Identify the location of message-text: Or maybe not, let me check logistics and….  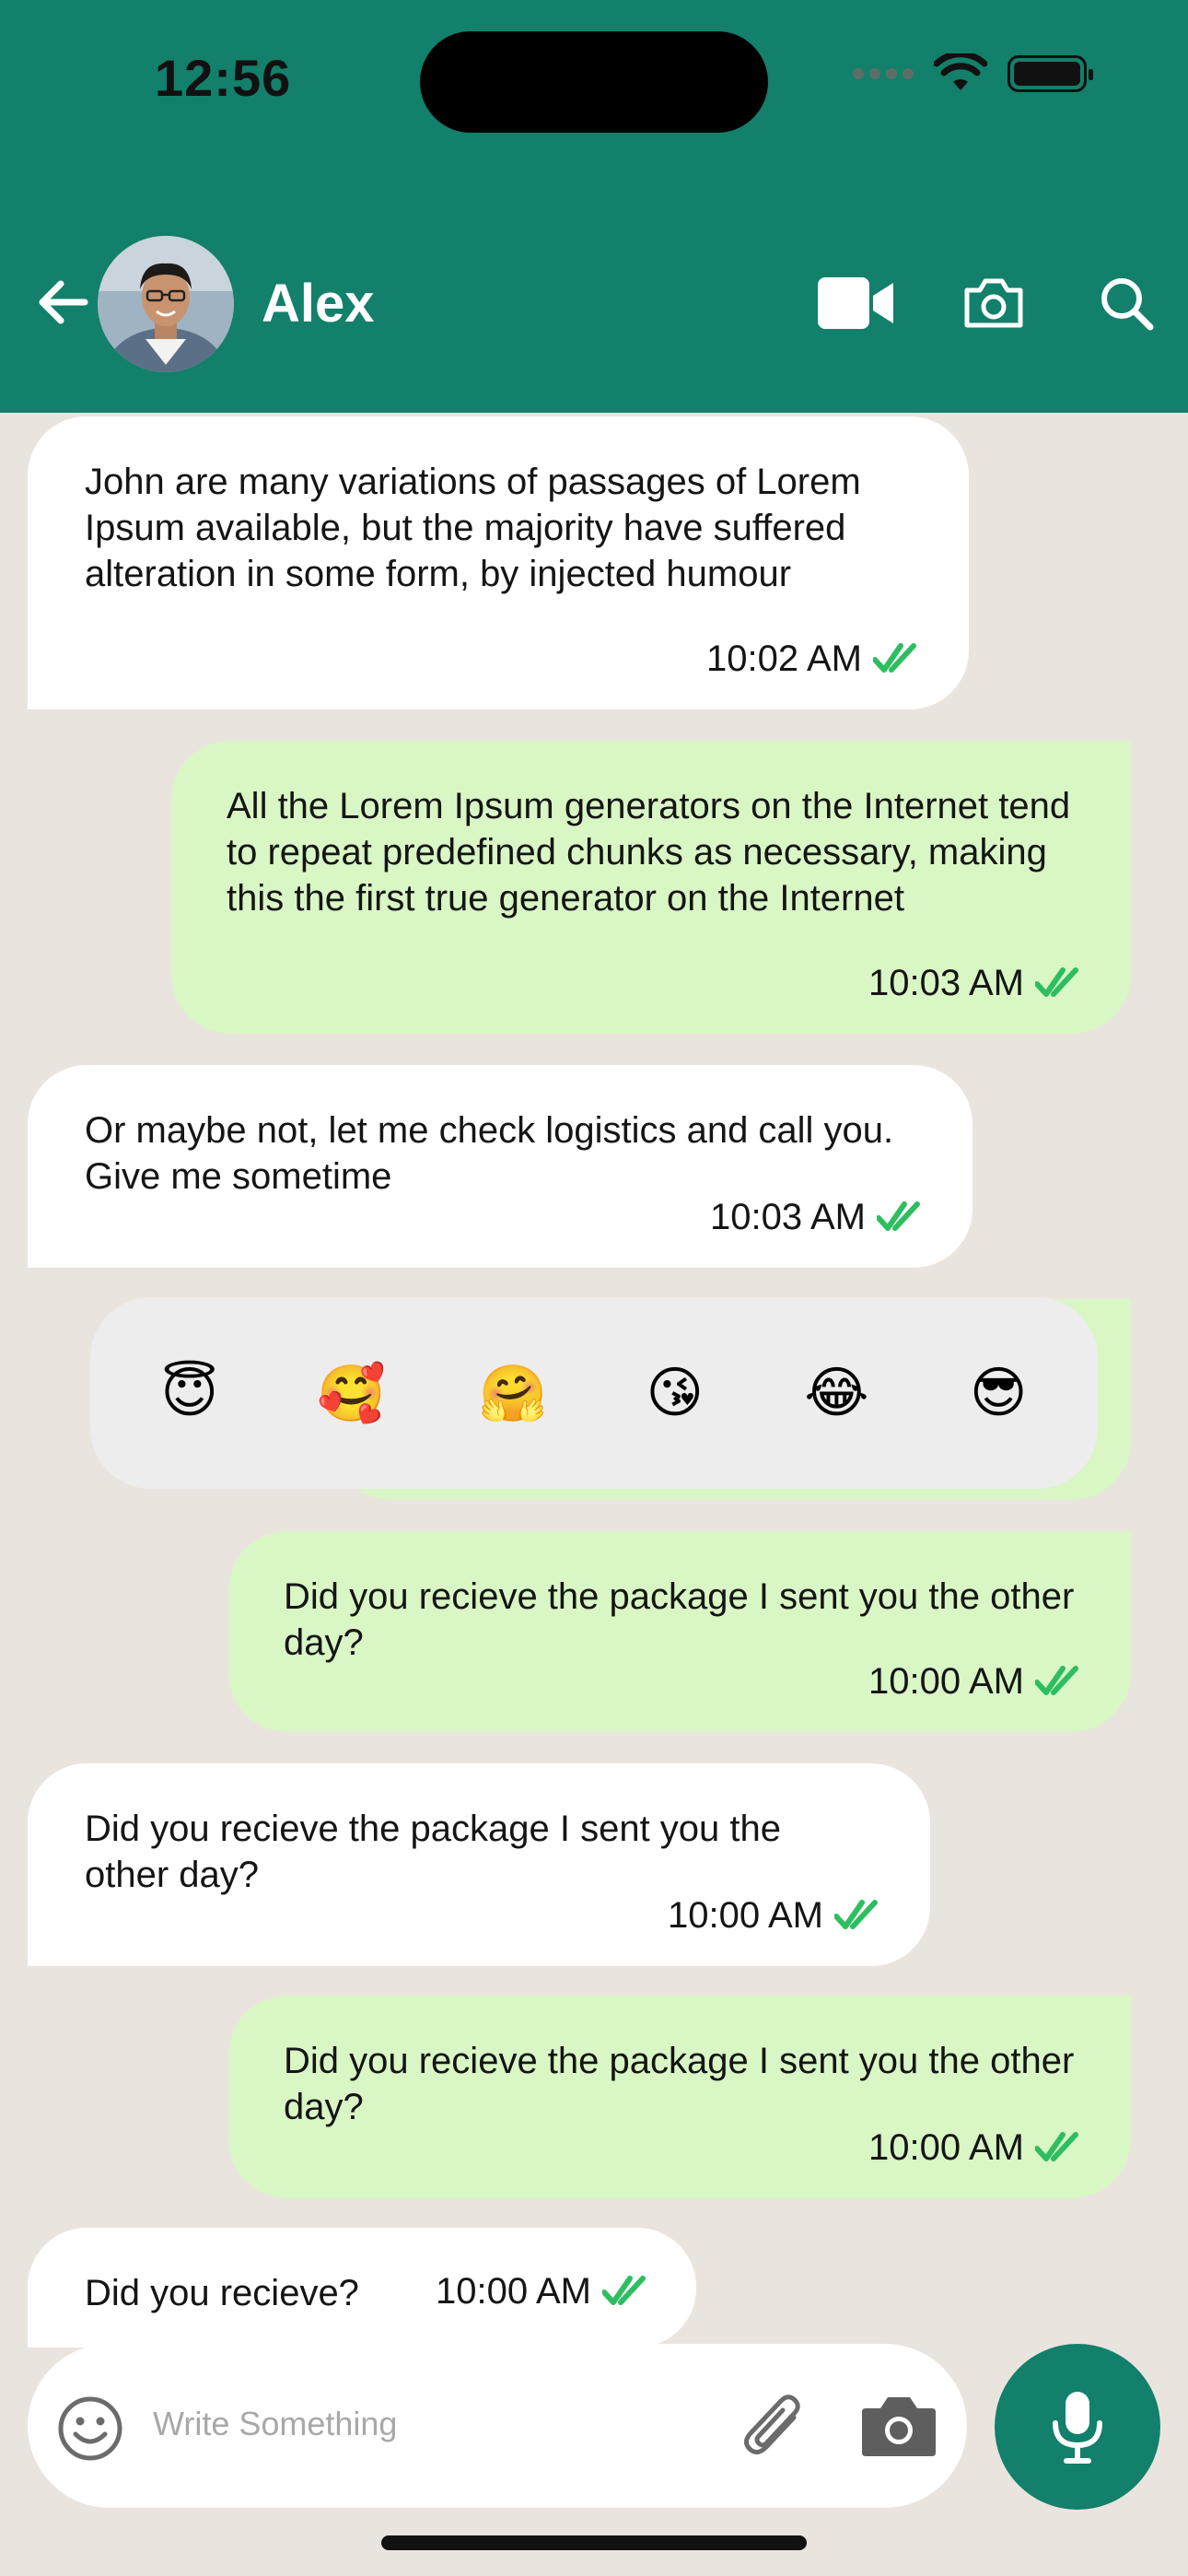
(490, 1153).